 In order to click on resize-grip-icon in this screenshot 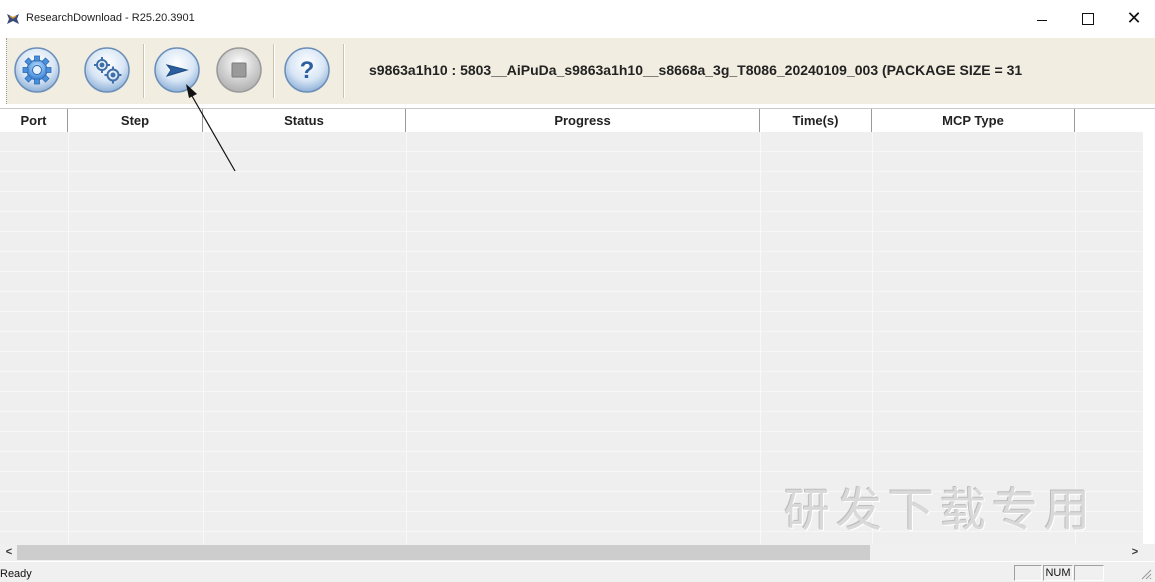, I will do `click(1145, 573)`.